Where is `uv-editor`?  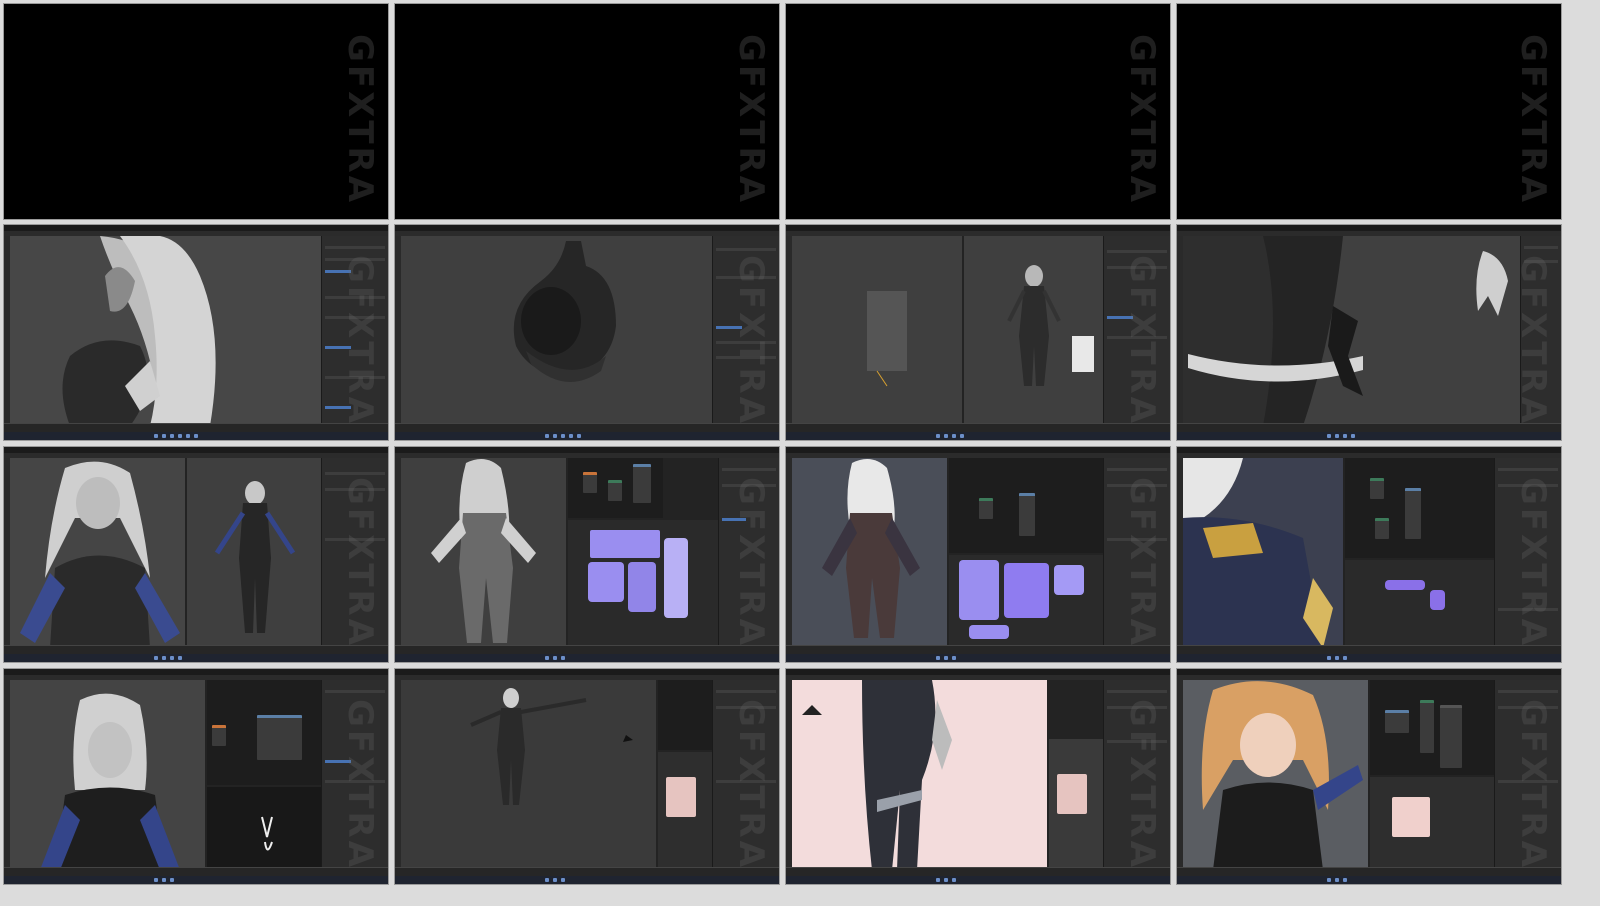 uv-editor is located at coordinates (643, 584).